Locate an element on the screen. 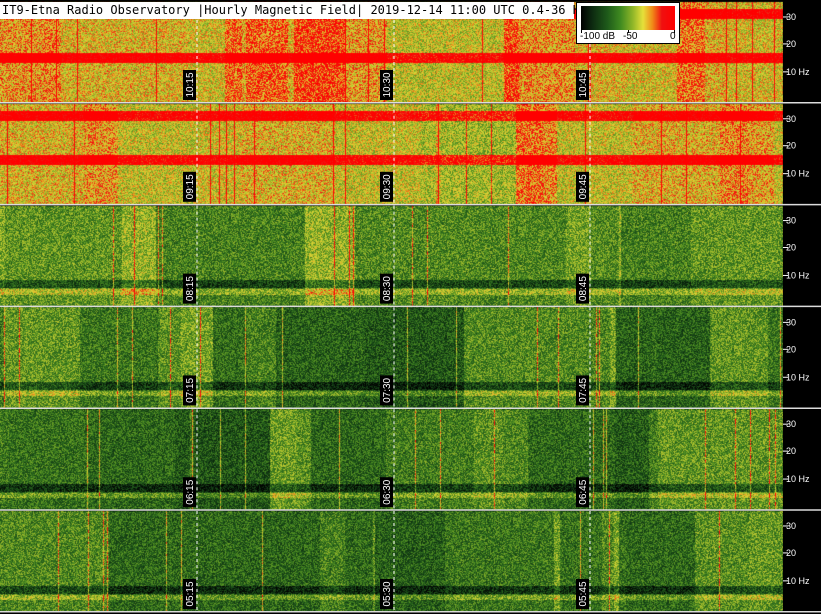 Image resolution: width=821 pixels, height=614 pixels. time-label: 06:45 is located at coordinates (583, 491).